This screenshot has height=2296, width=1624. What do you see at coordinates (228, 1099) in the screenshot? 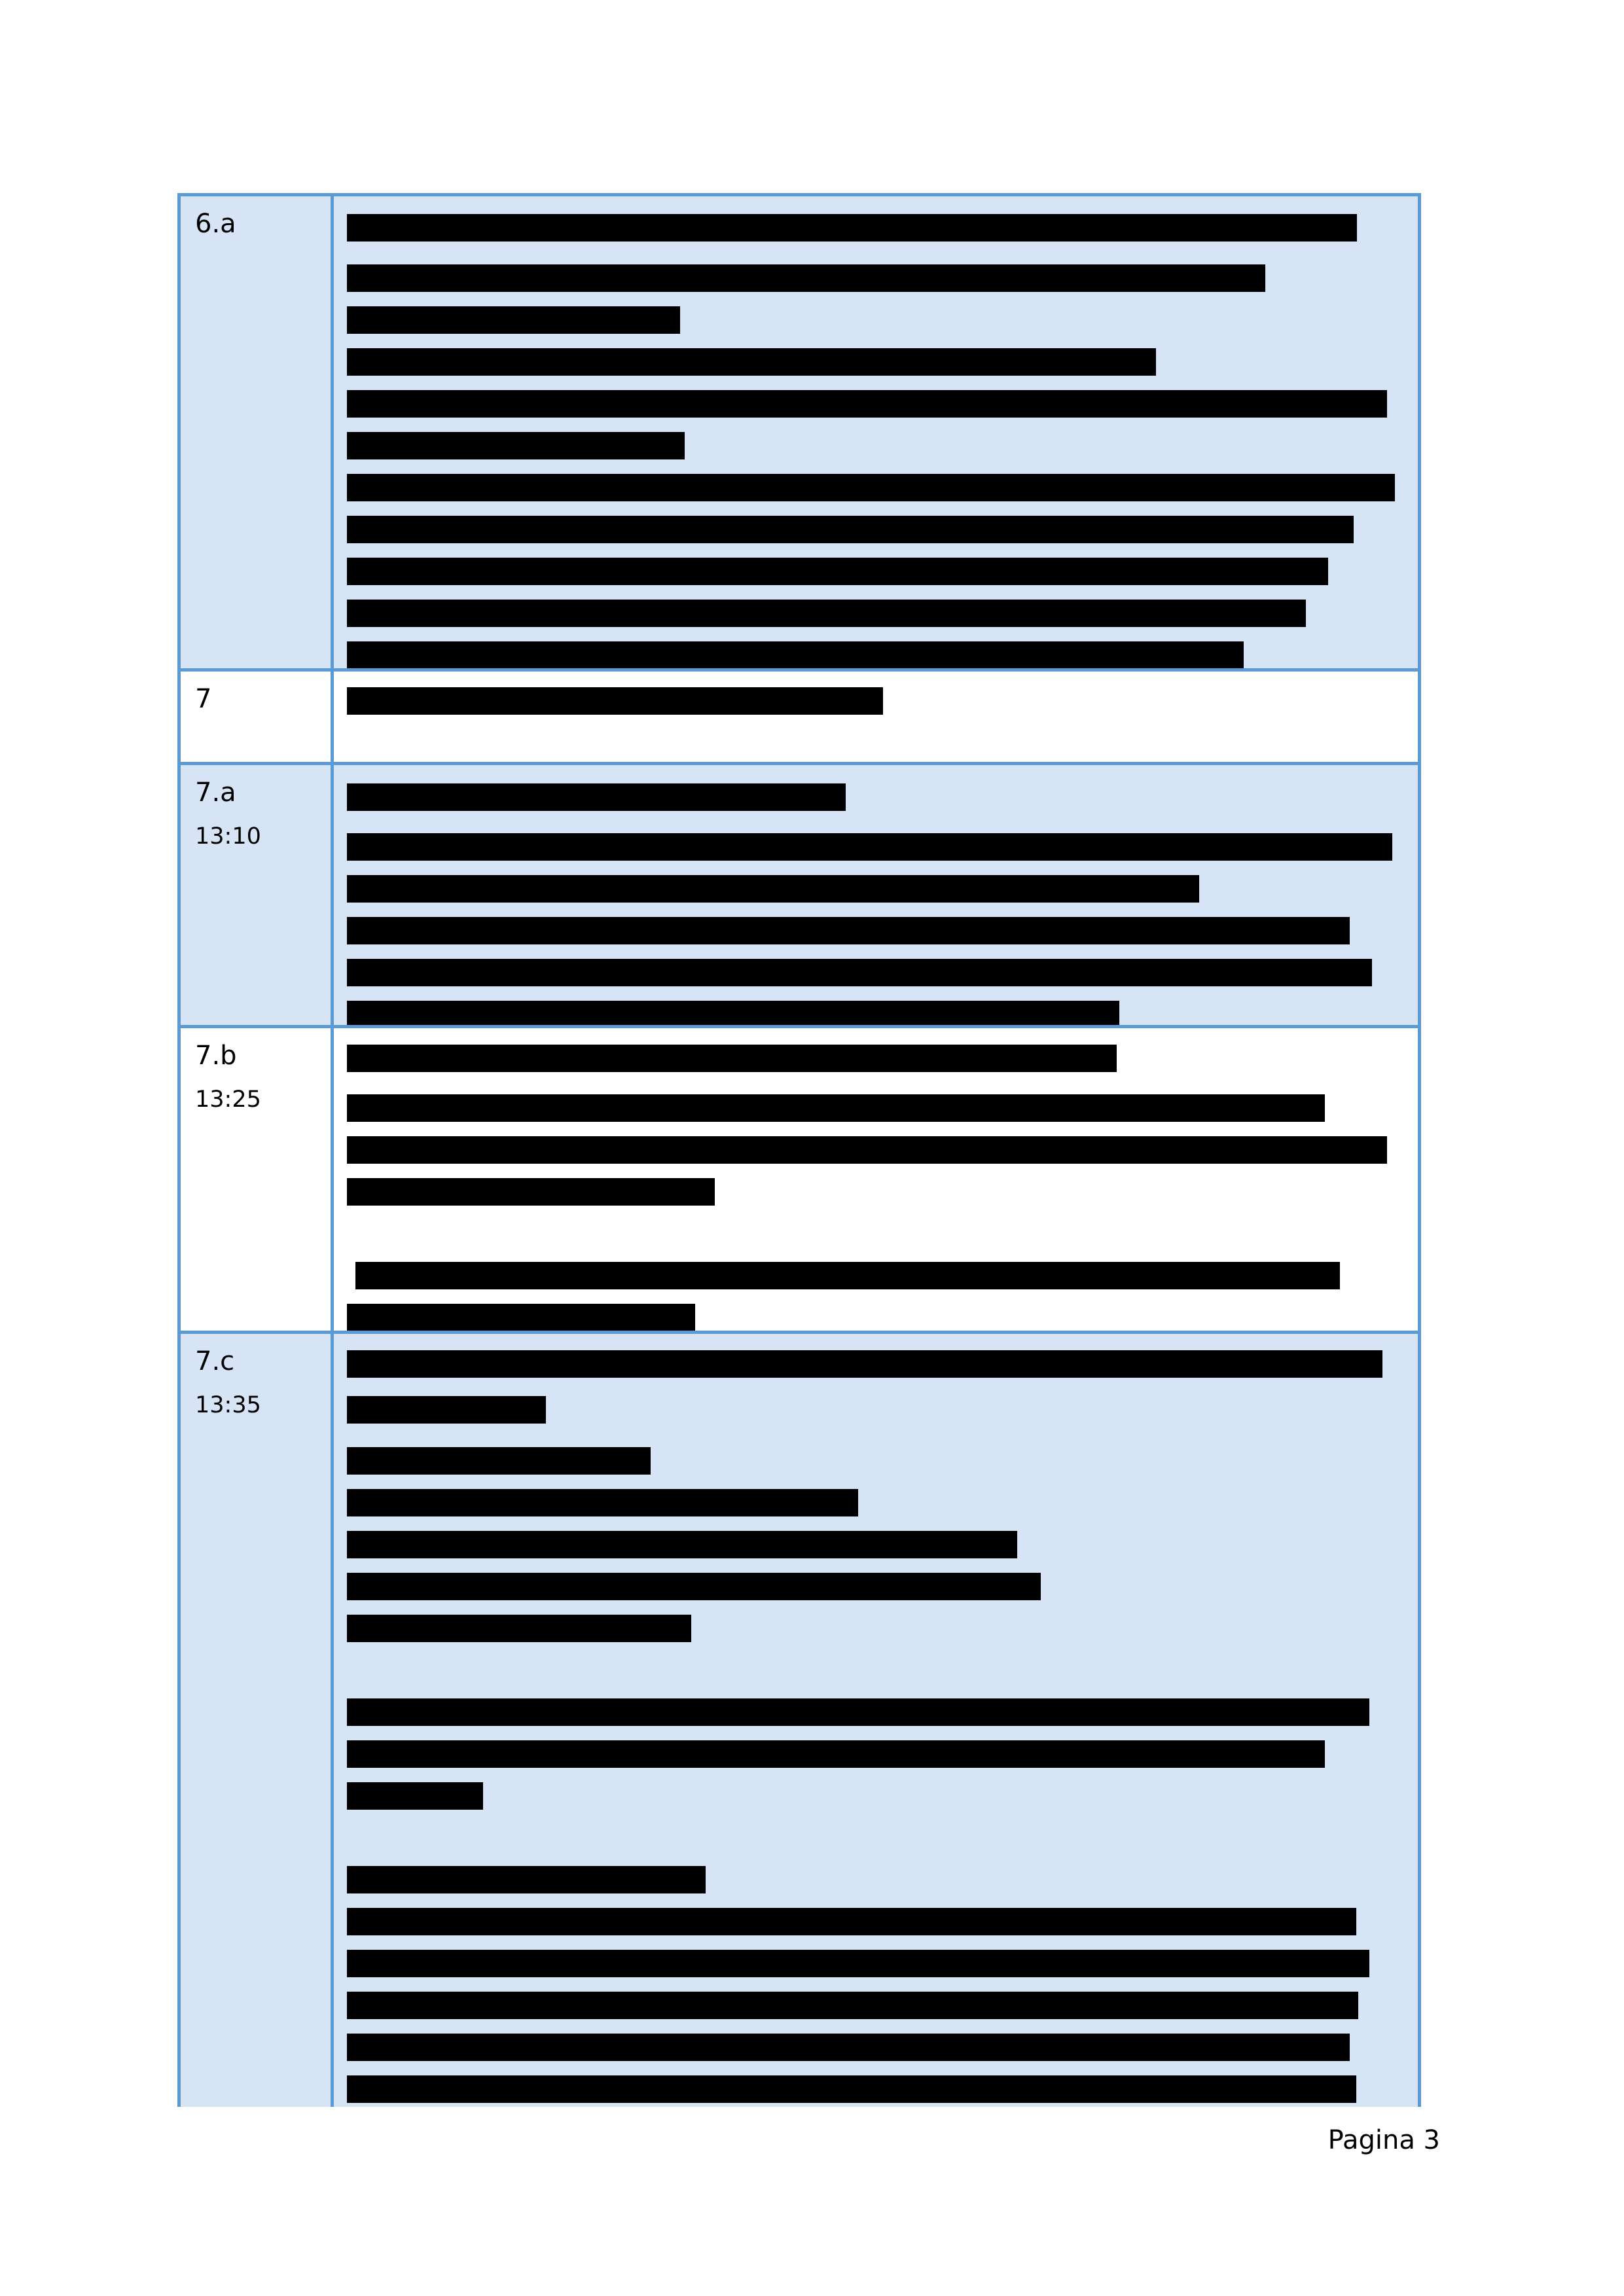
I see `item-time: 13:25` at bounding box center [228, 1099].